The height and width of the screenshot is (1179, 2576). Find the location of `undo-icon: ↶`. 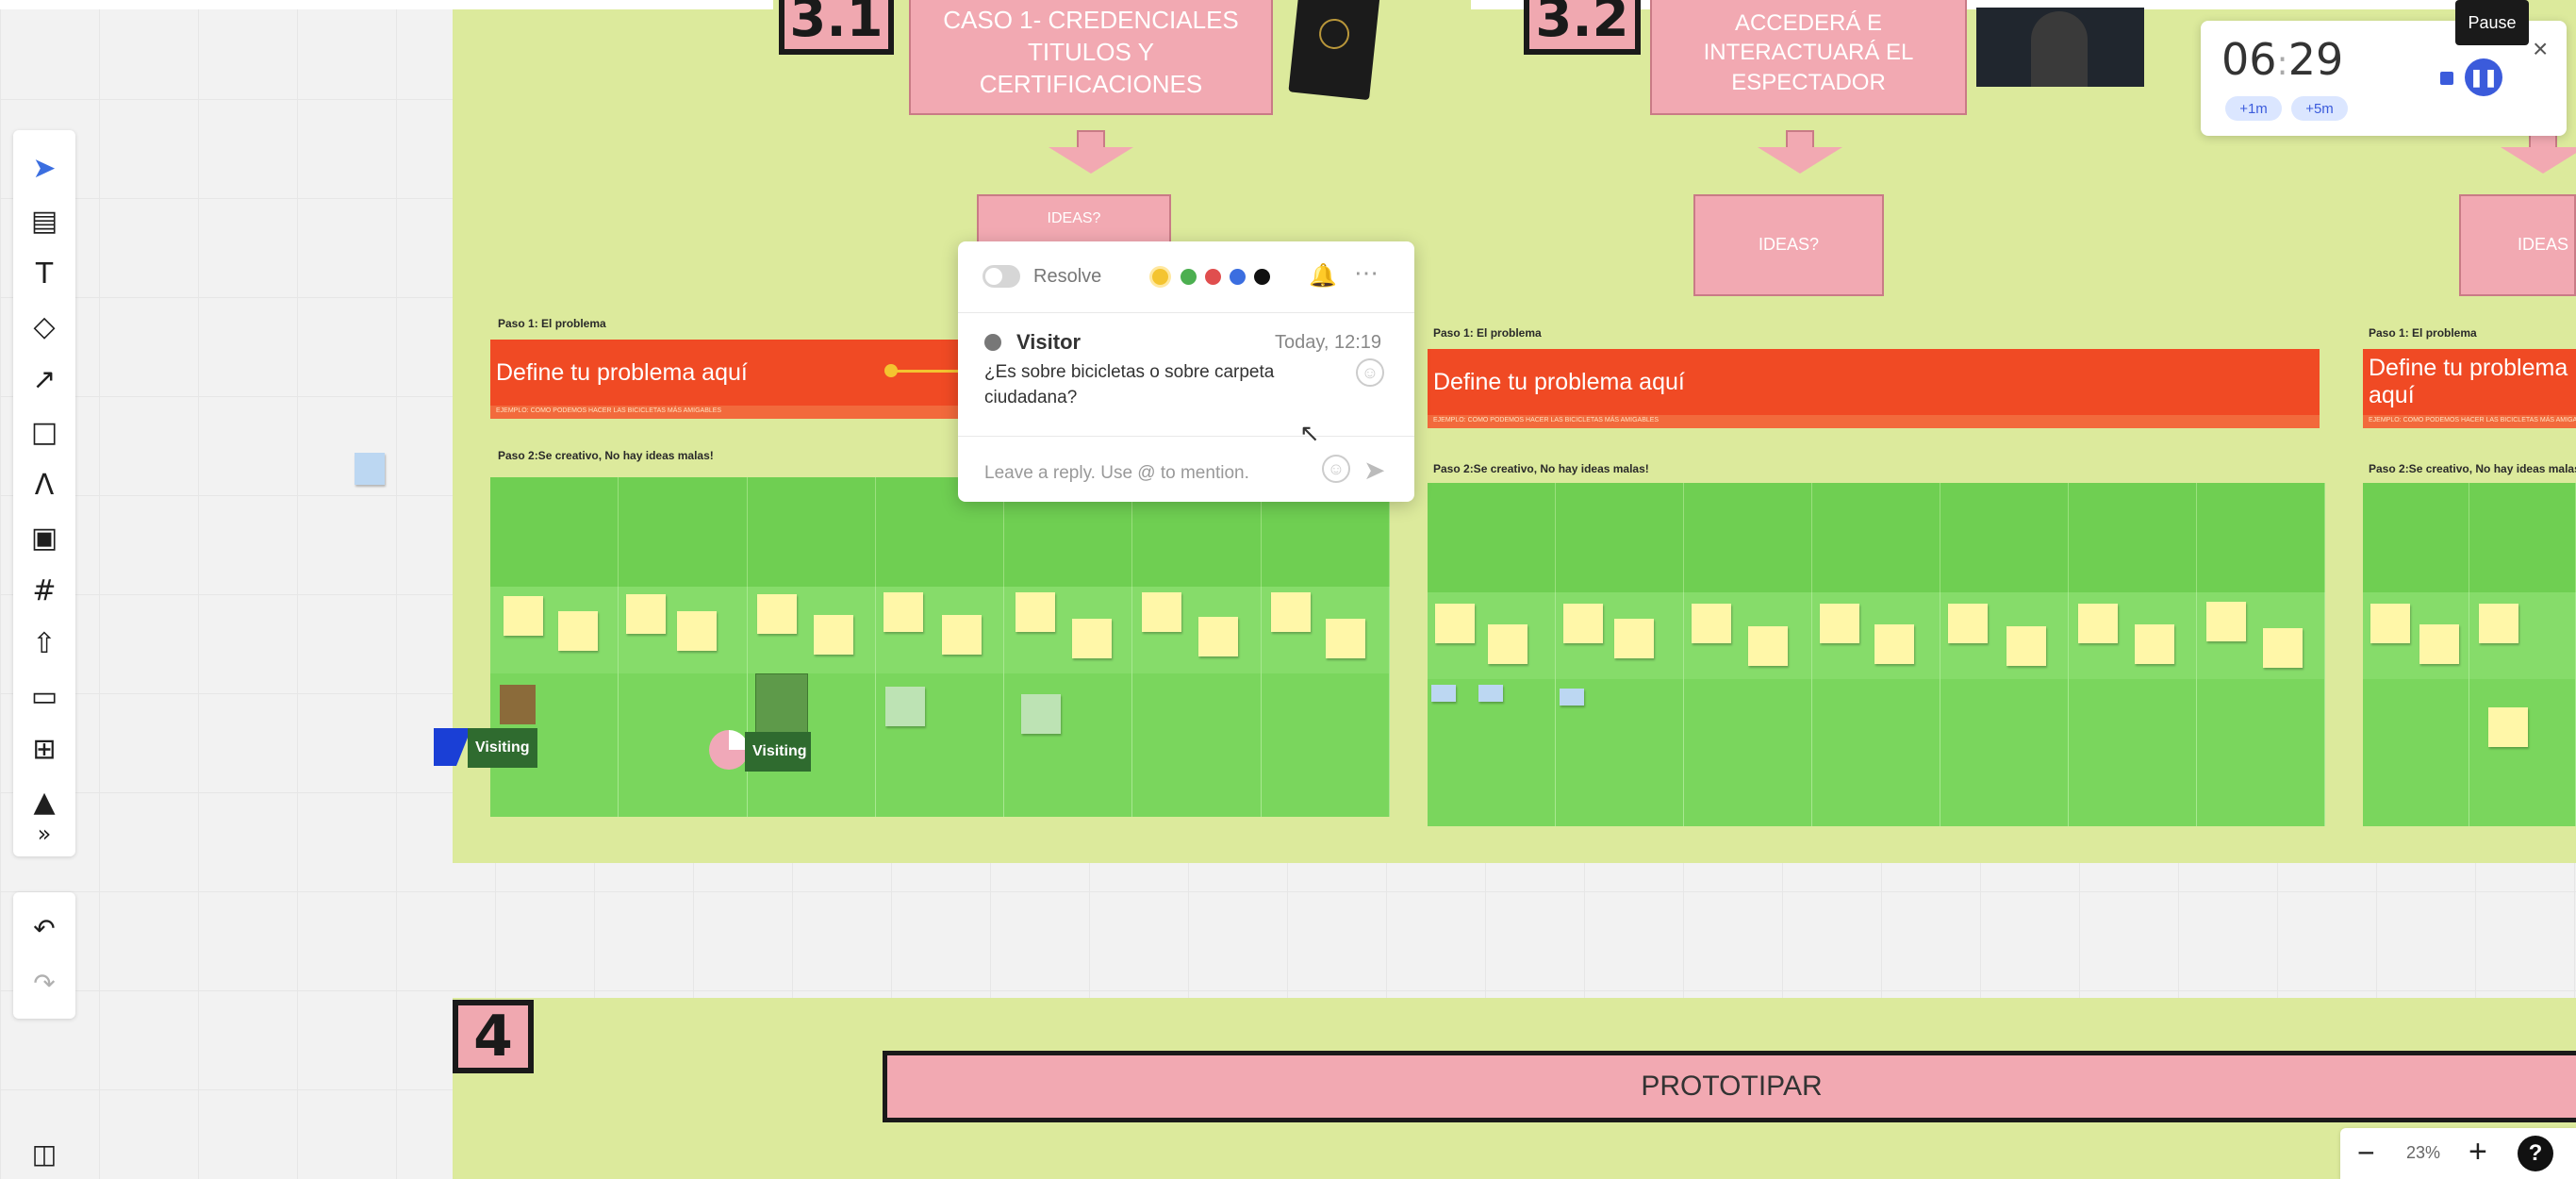

undo-icon: ↶ is located at coordinates (44, 928).